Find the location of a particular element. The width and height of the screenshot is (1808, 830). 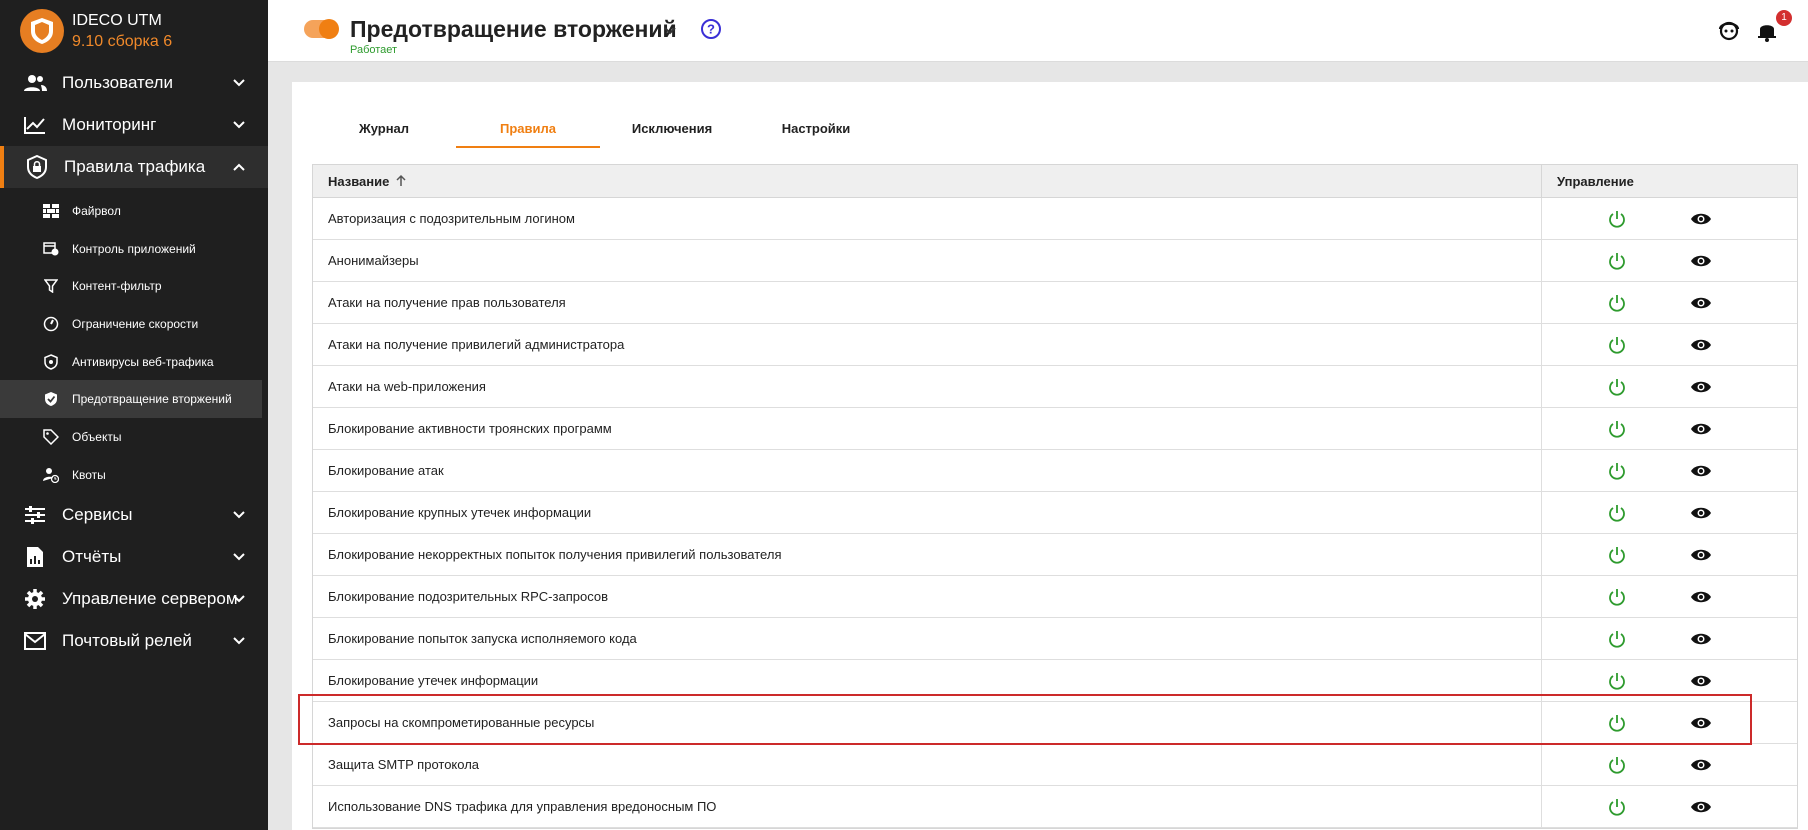

nav-services: Сервисы is located at coordinates (134, 515).